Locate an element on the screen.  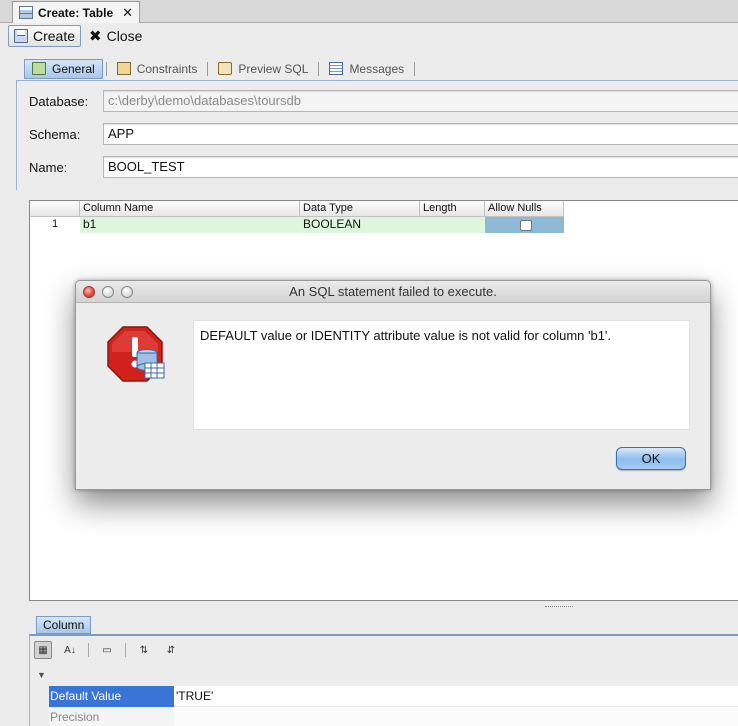
database-label: Database: is located at coordinates (59, 101).